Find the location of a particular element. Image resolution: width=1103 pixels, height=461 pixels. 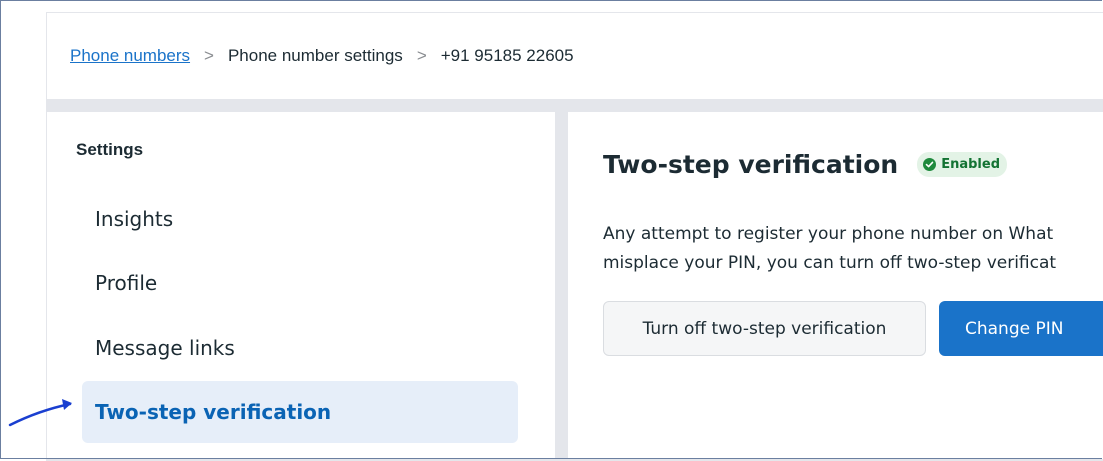

page-title: Two-step verification is located at coordinates (751, 164).